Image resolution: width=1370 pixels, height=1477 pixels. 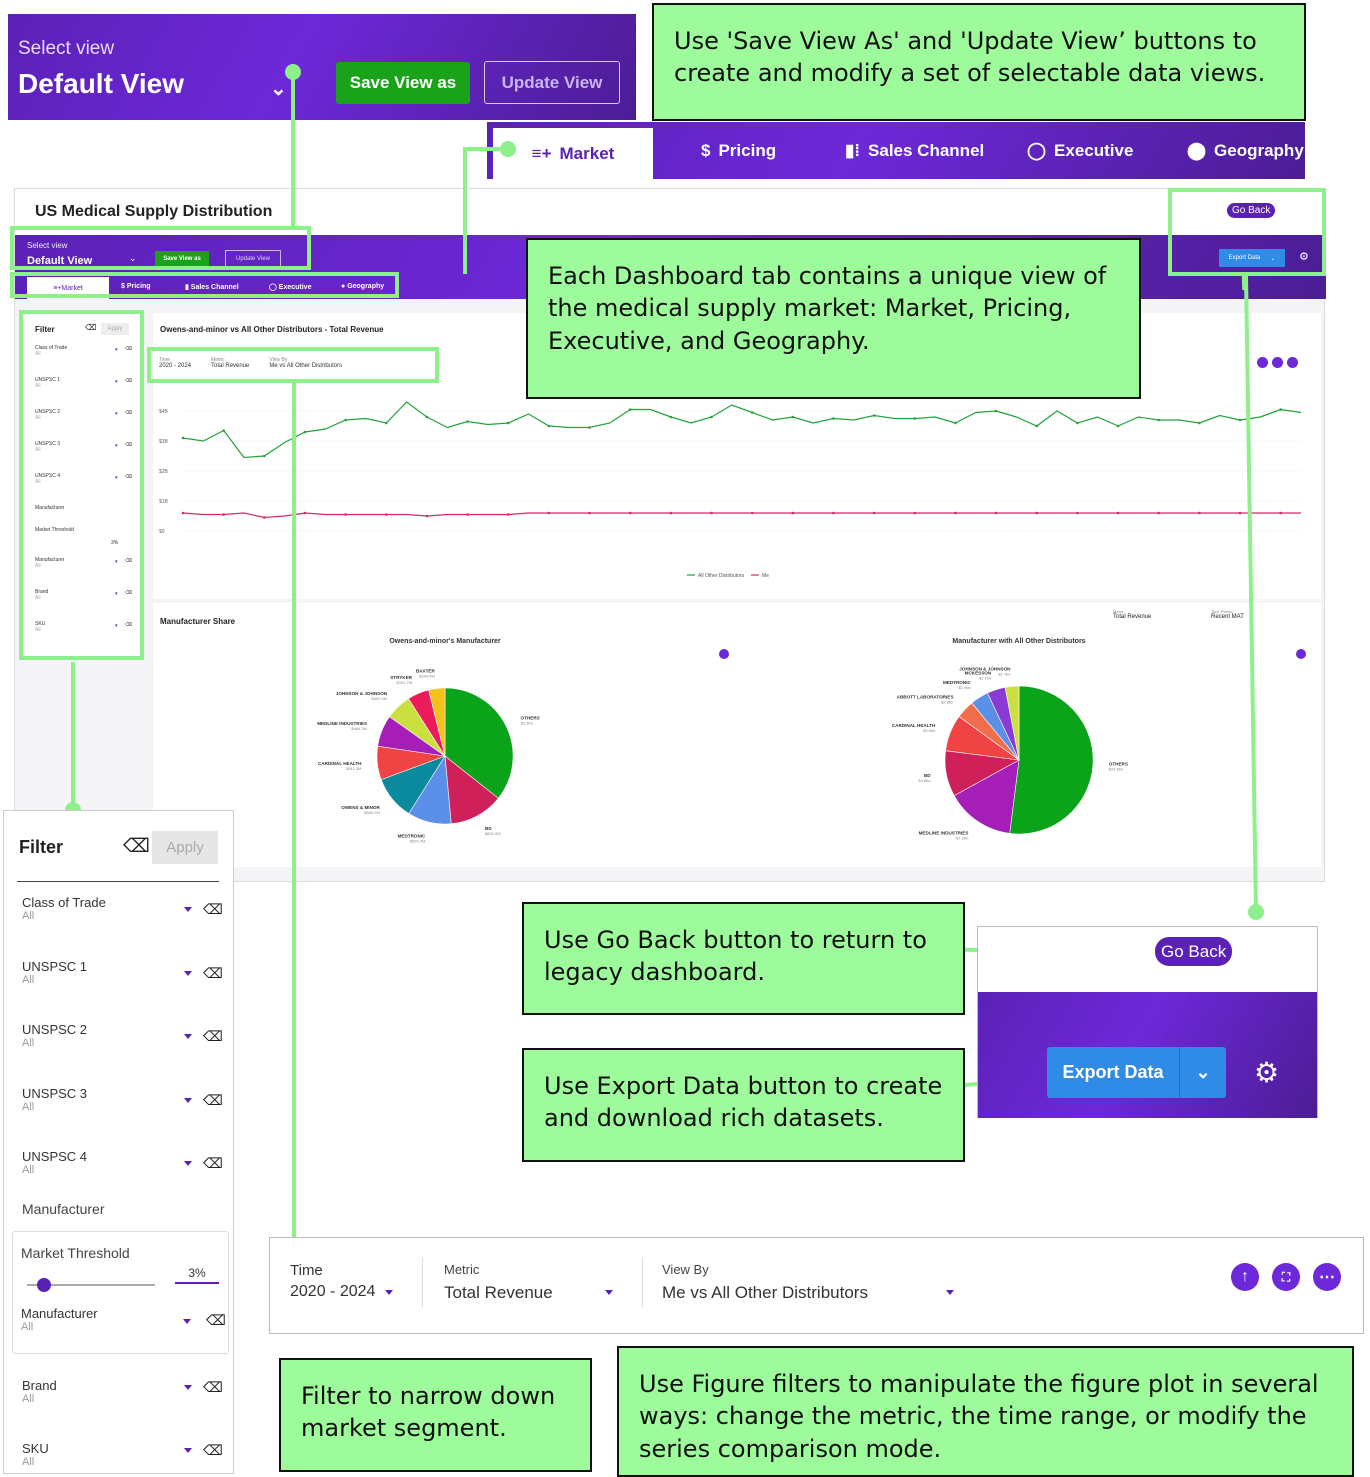 What do you see at coordinates (1245, 1277) in the screenshot?
I see `arrow-up-icon: ↑` at bounding box center [1245, 1277].